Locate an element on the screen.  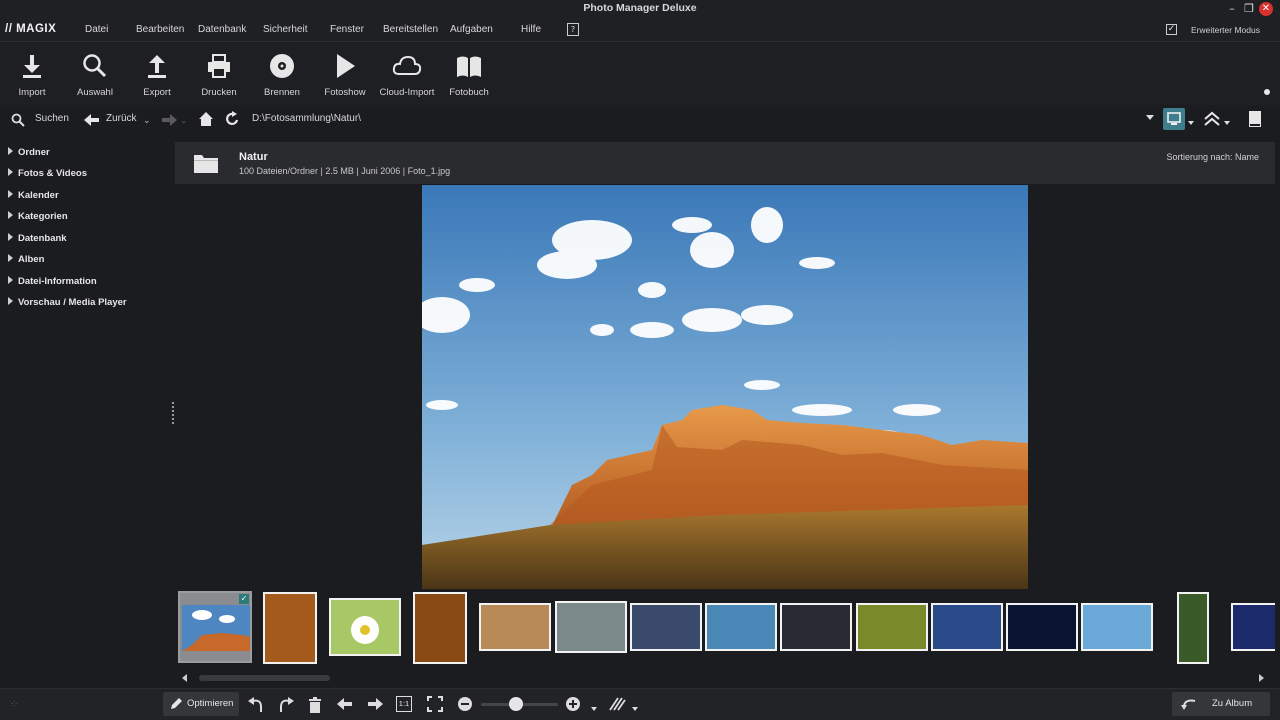
forward-dropdown-icon: ⌄ is located at coordinates (184, 121).